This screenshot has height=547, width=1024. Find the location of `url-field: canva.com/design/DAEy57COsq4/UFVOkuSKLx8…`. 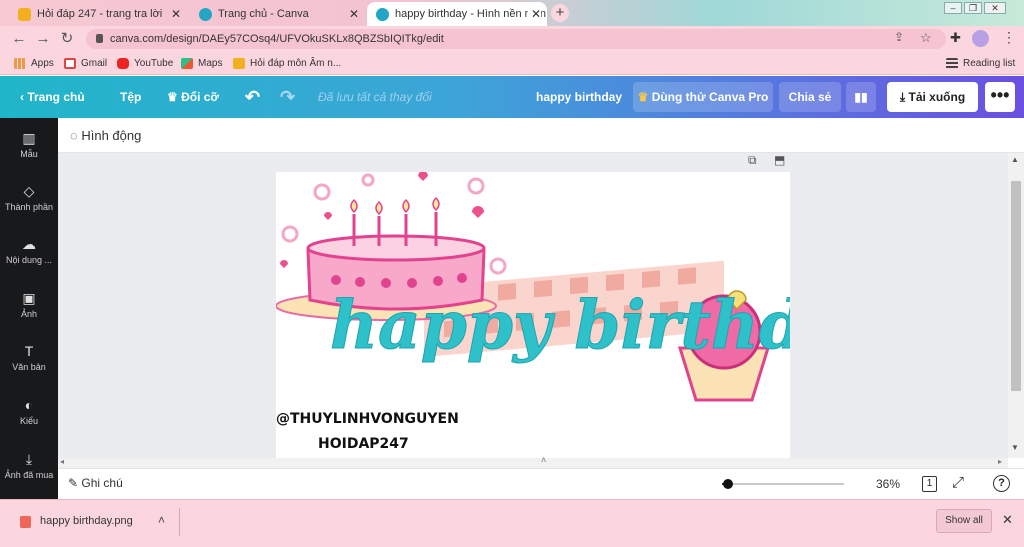

url-field: canva.com/design/DAEy57COsq4/UFVOkuSKLx8… is located at coordinates (516, 39).